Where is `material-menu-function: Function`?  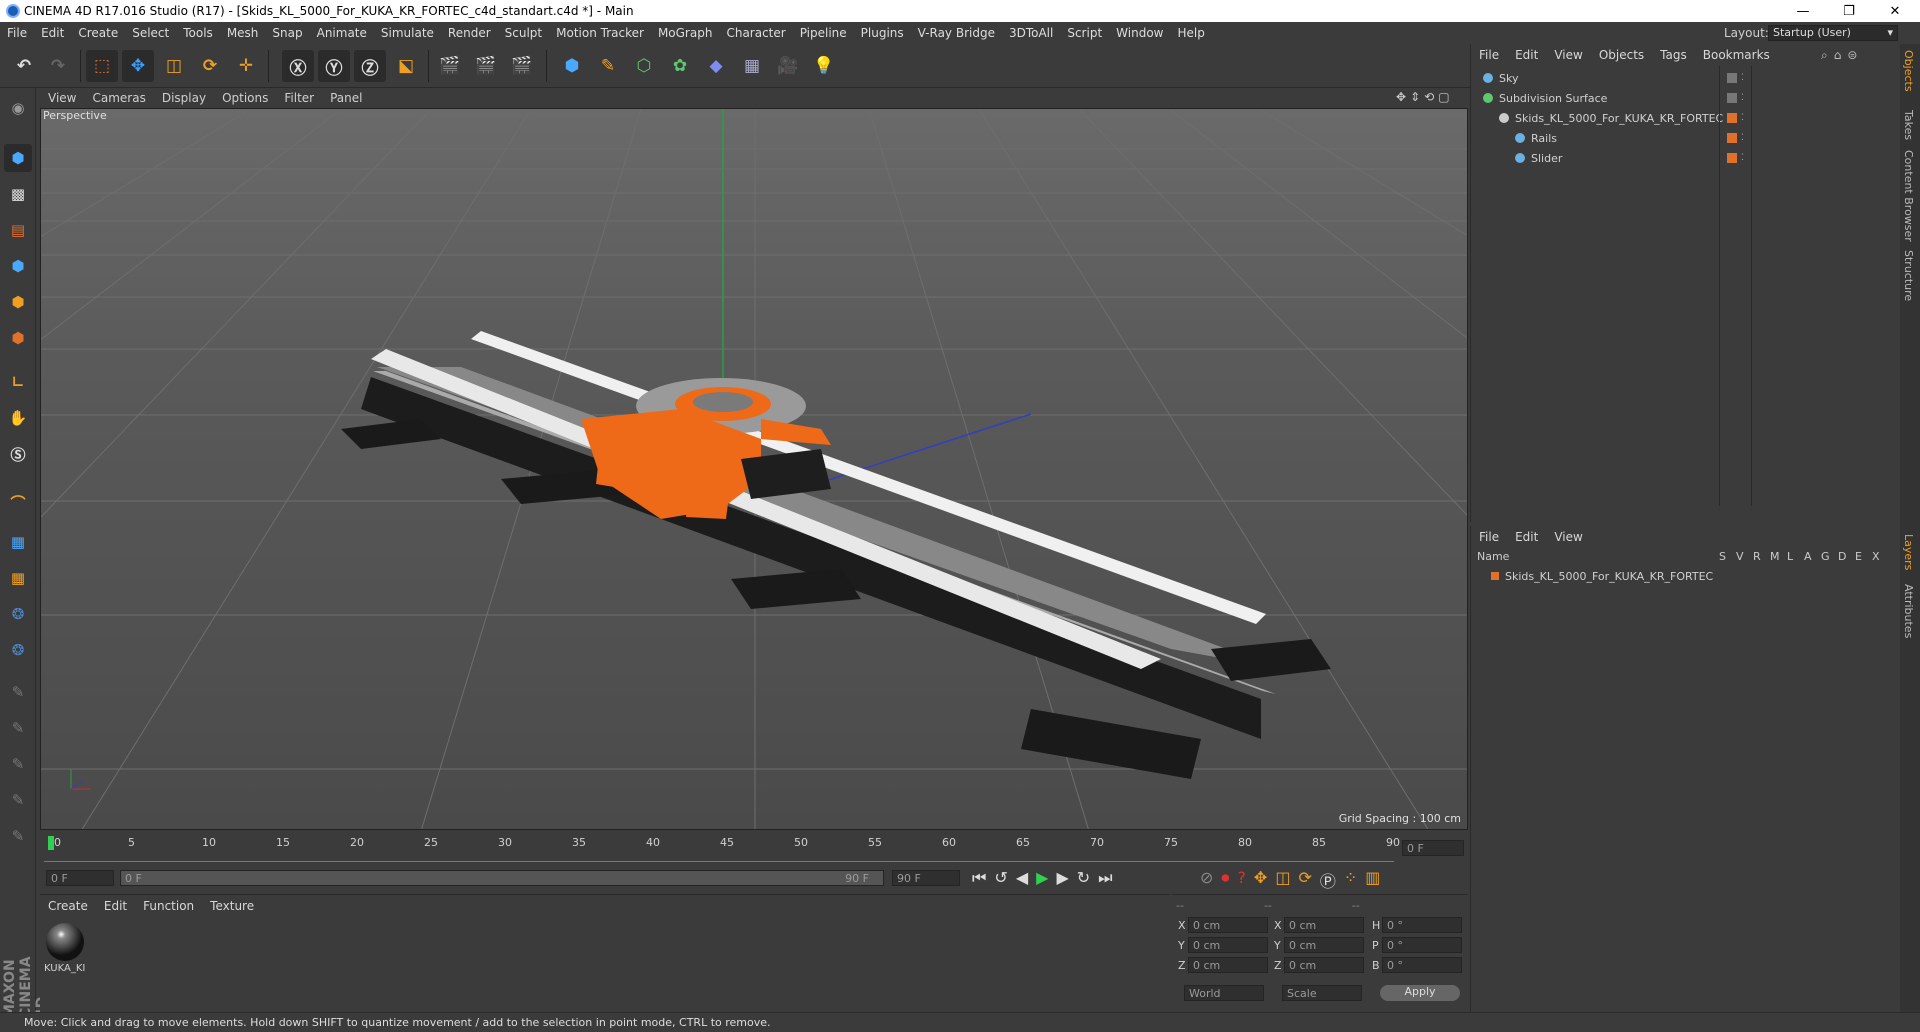
material-menu-function: Function is located at coordinates (168, 906).